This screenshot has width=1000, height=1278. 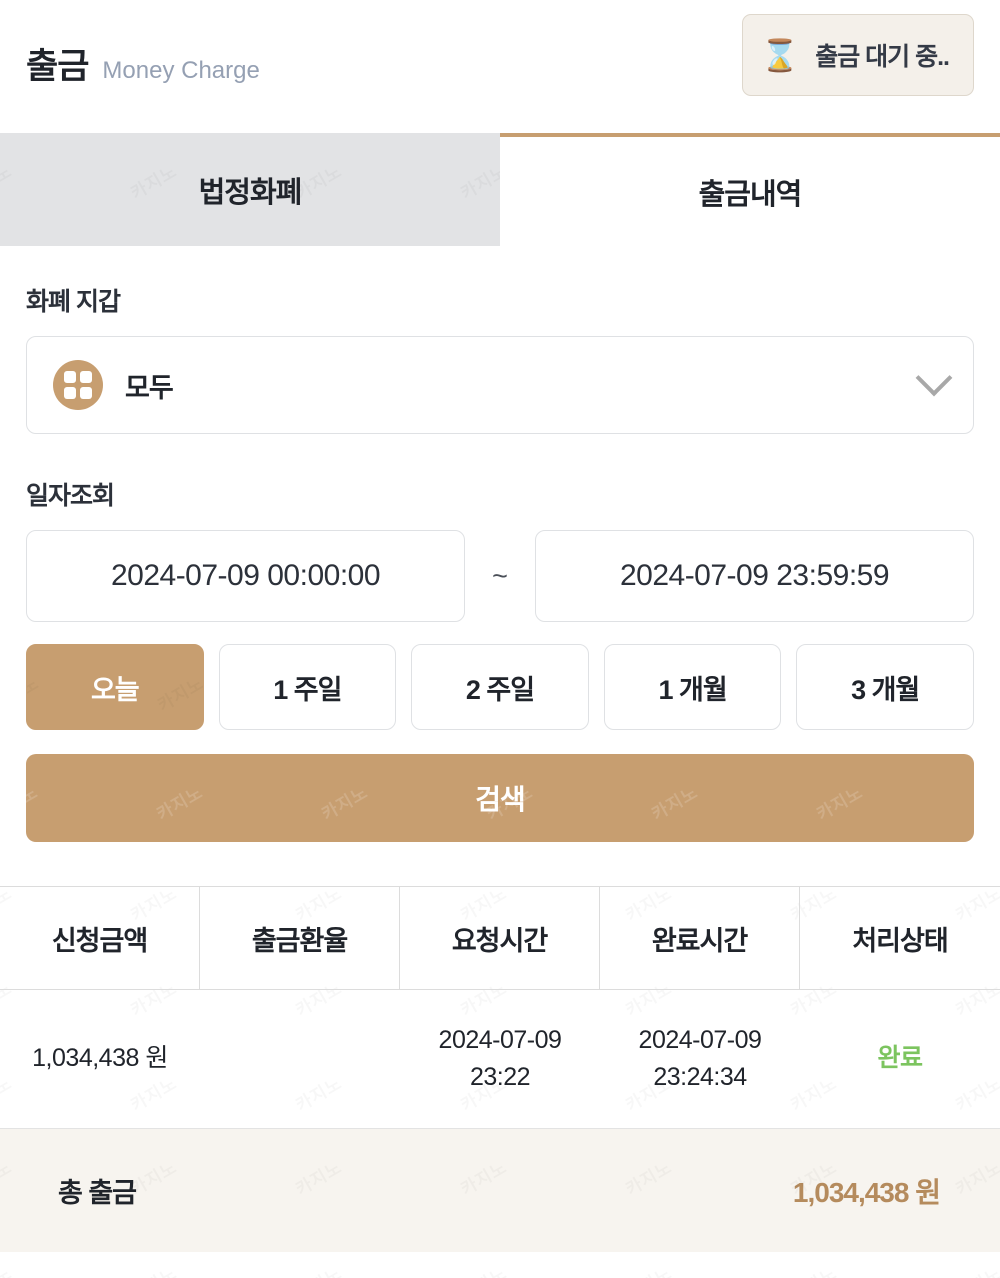 I want to click on table-header-row: 신청금액 출금환율 요청시간 완료시간 처리상태, so click(x=500, y=938).